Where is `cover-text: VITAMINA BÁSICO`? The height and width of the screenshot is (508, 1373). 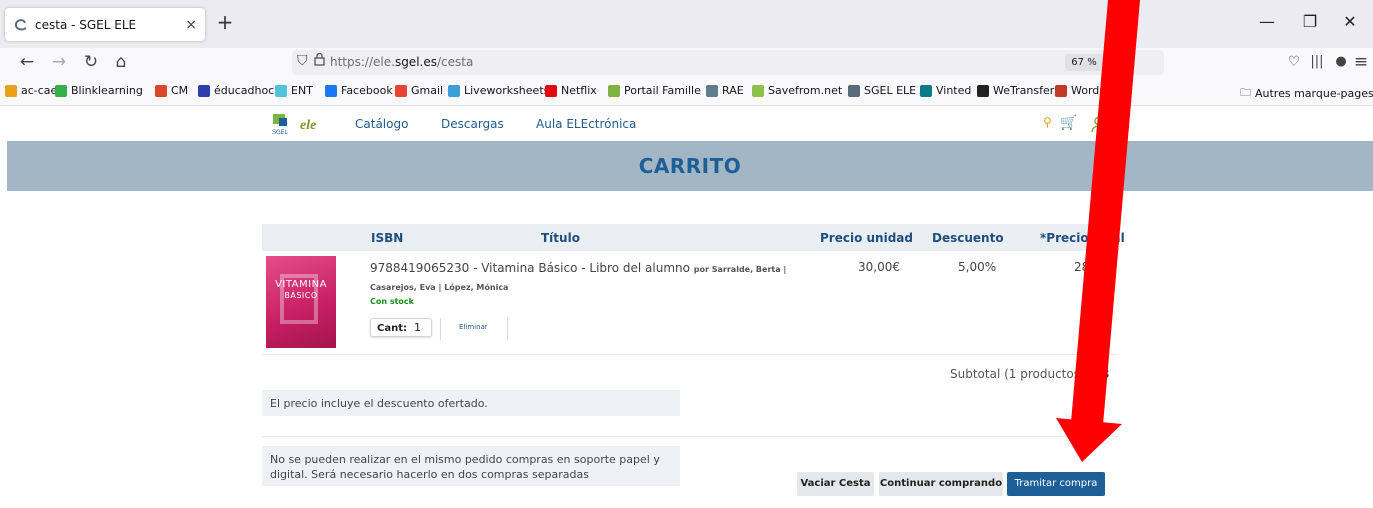
cover-text: VITAMINA BÁSICO is located at coordinates (301, 289).